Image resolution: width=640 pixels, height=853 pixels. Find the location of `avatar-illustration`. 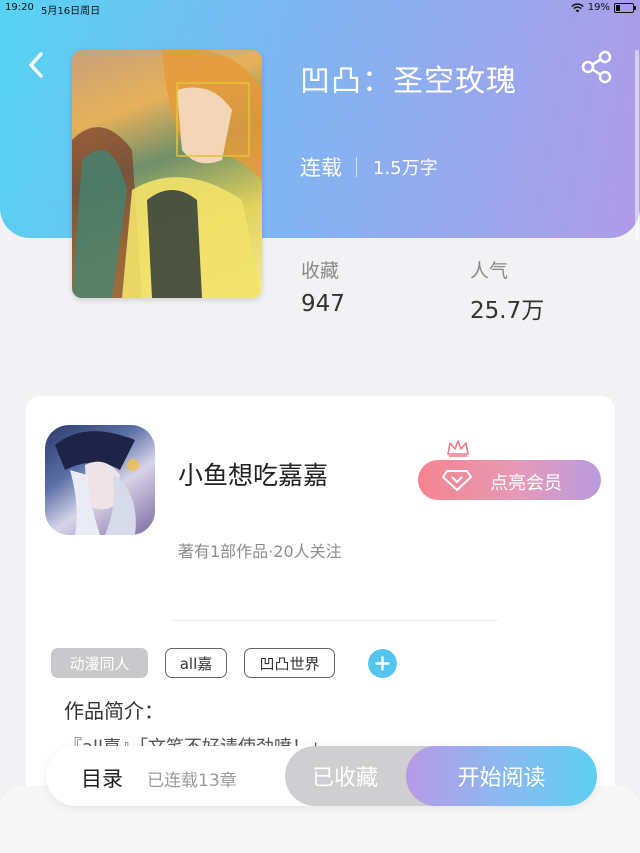

avatar-illustration is located at coordinates (97, 483).